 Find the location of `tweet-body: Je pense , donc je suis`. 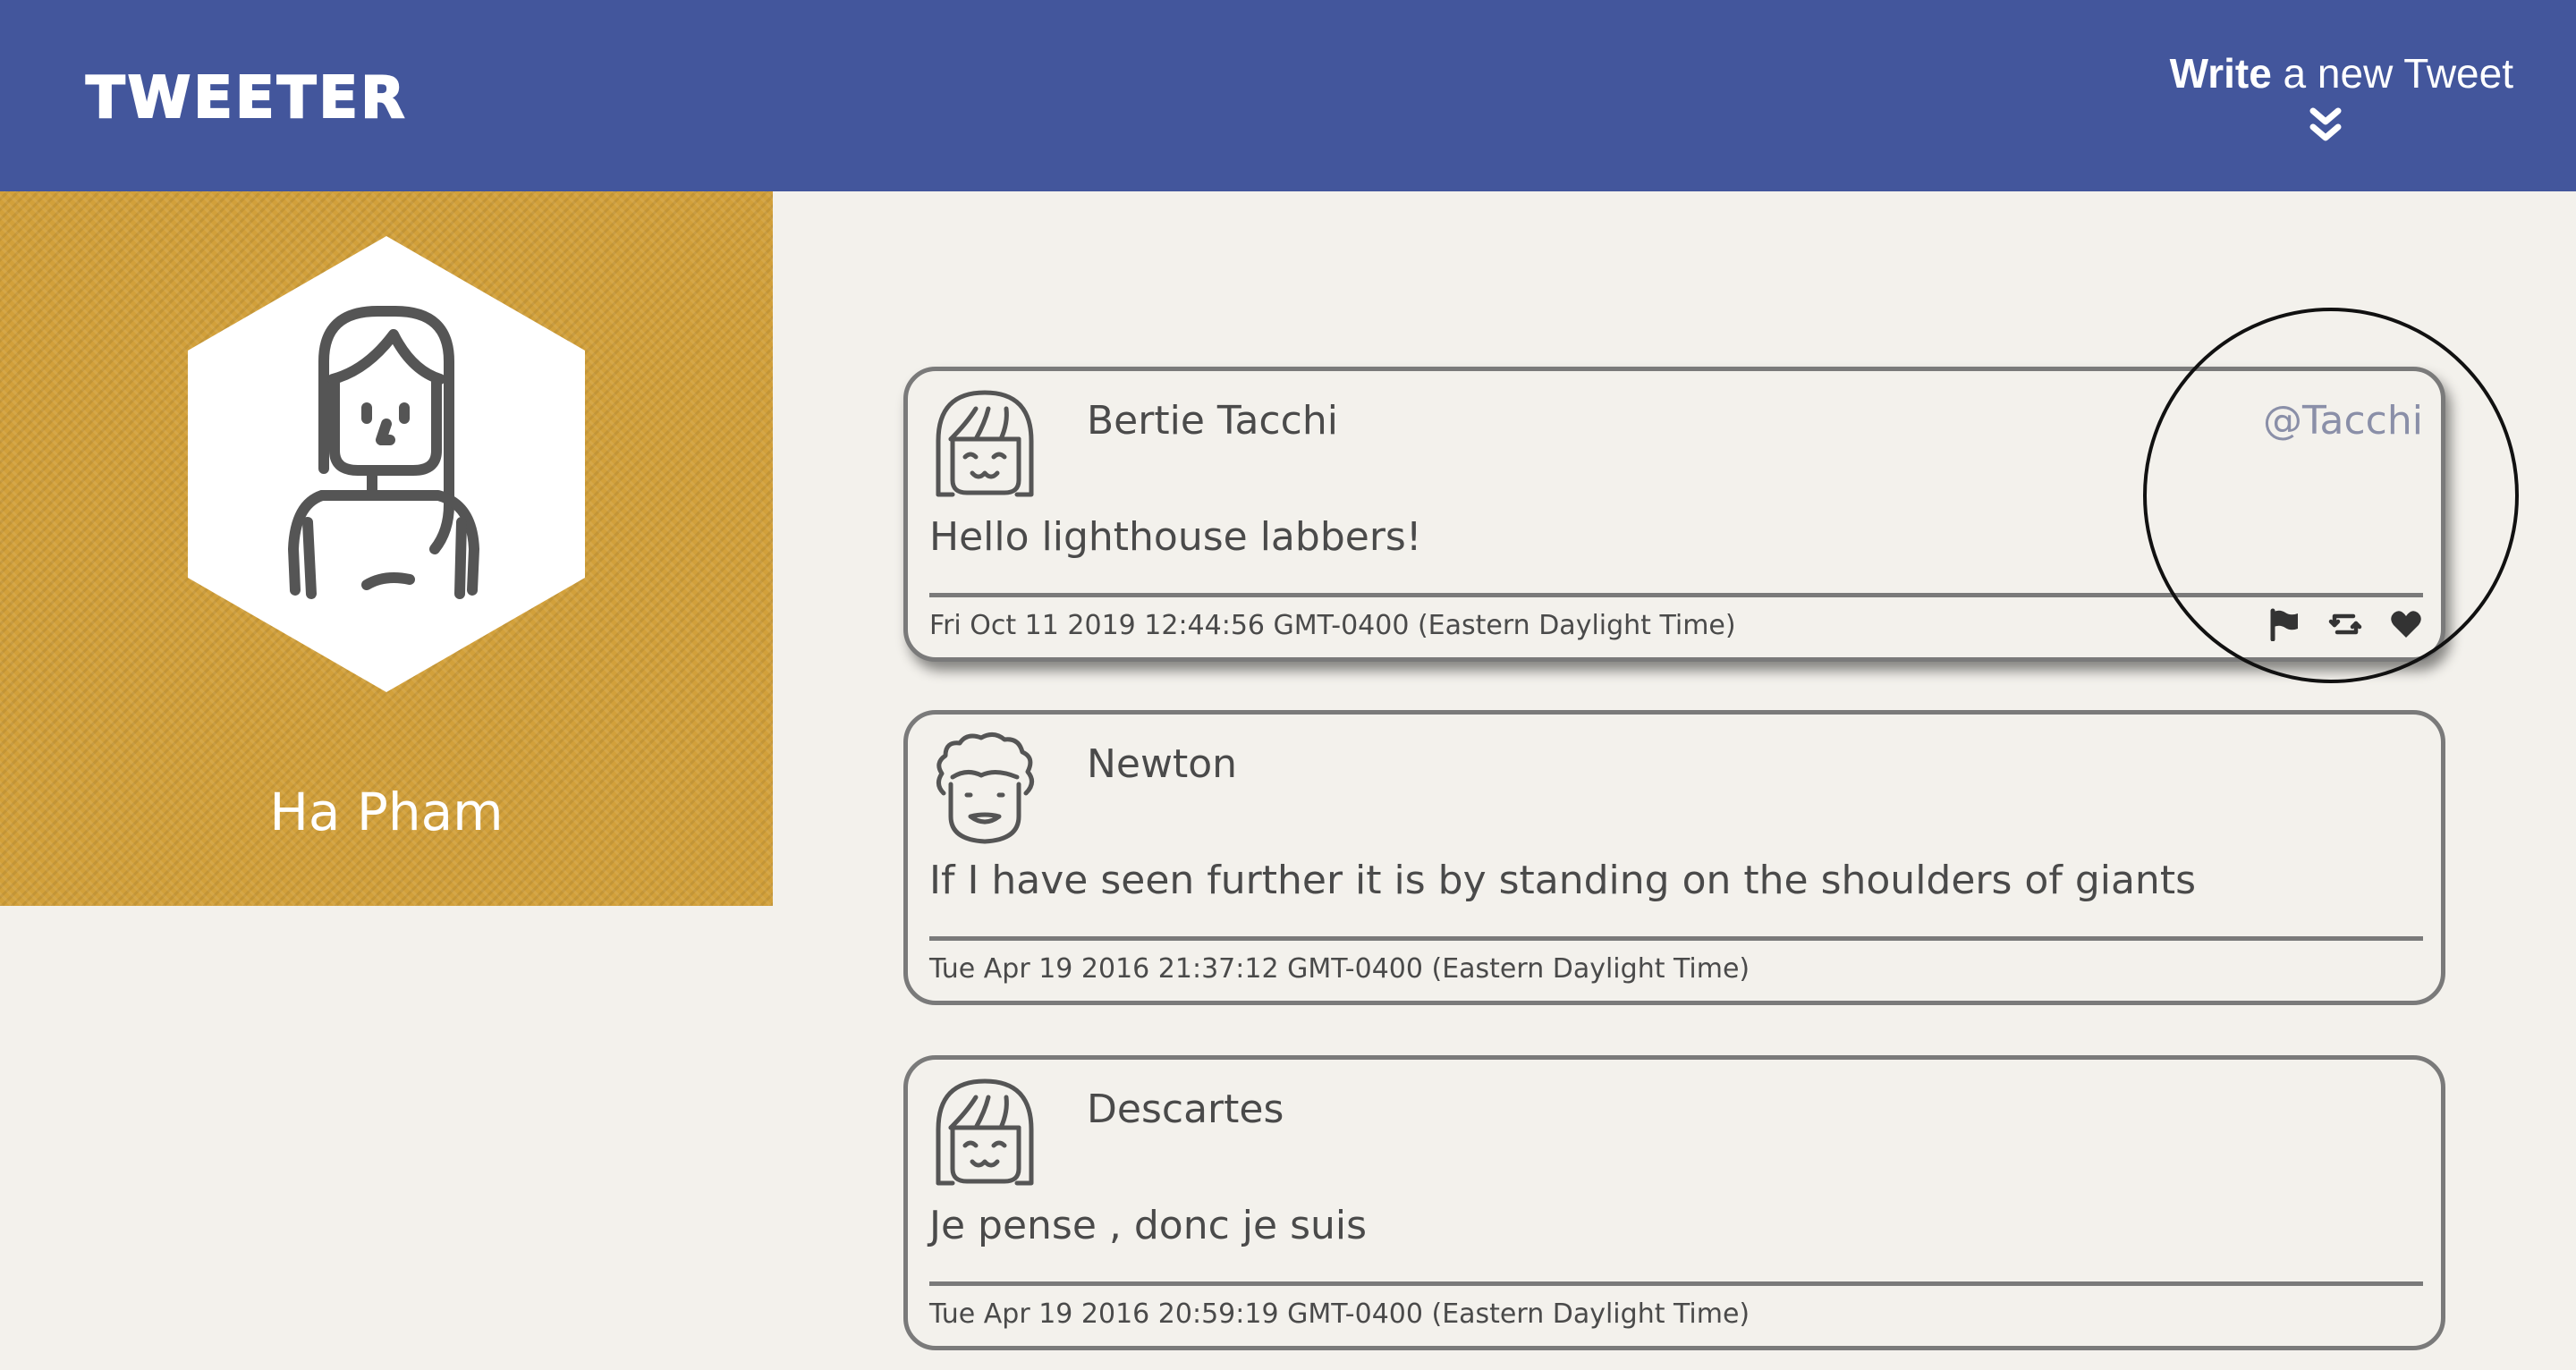

tweet-body: Je pense , donc je suis is located at coordinates (1148, 1225).